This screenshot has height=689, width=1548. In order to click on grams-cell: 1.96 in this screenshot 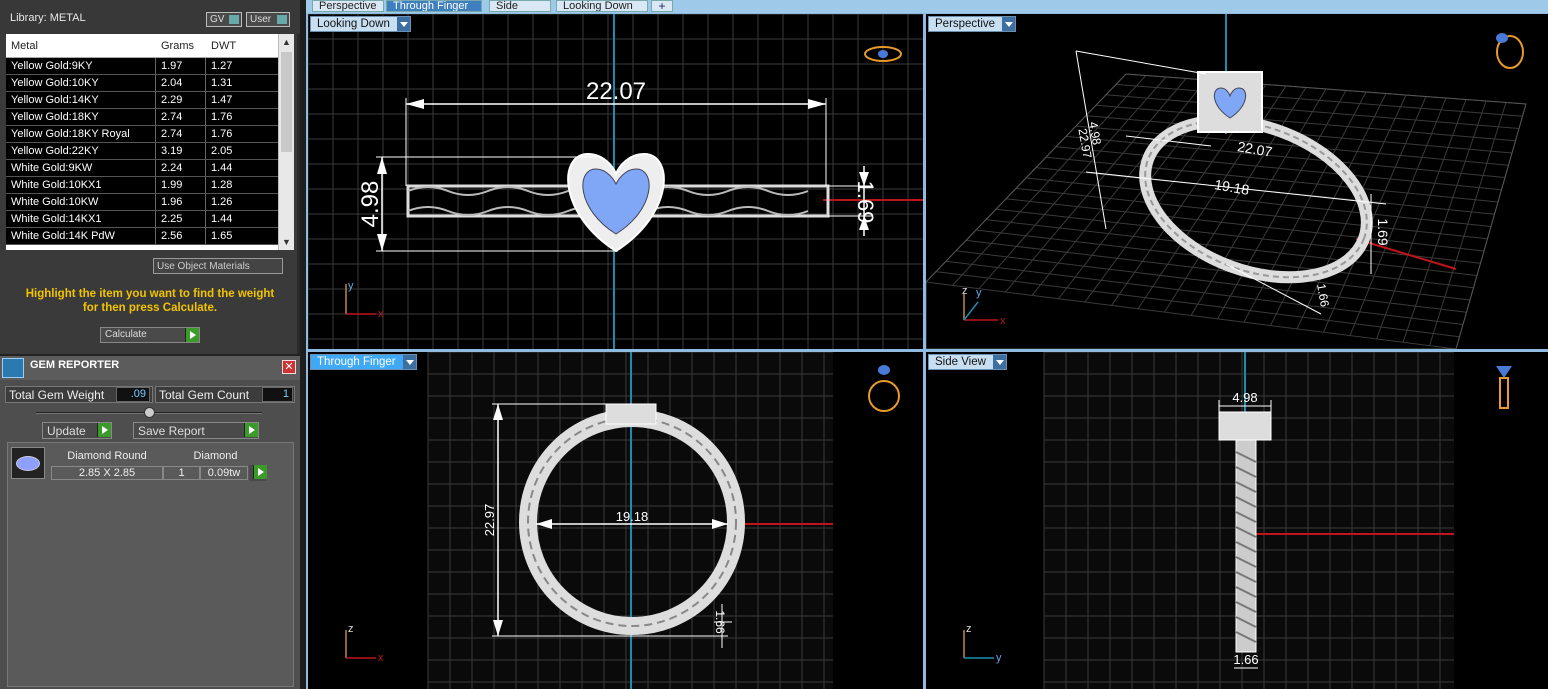, I will do `click(181, 202)`.